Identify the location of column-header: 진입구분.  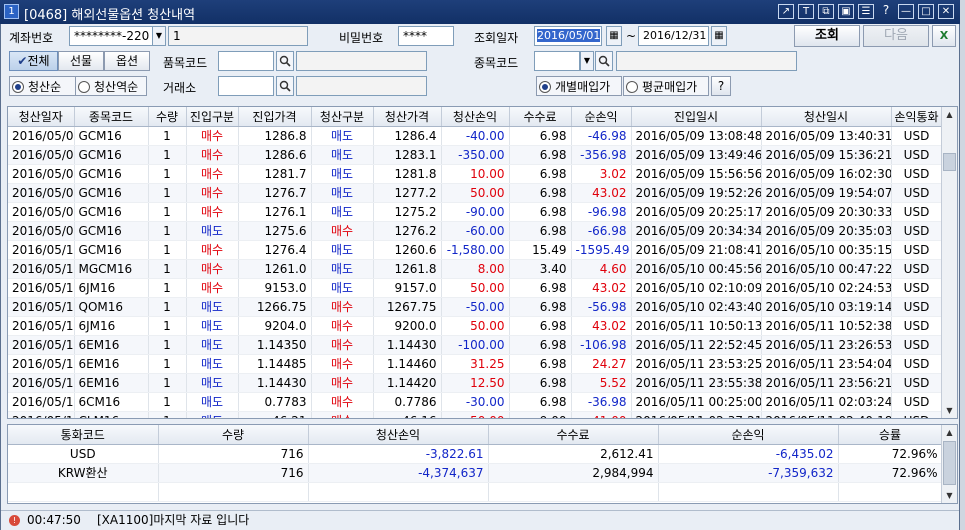
(212, 117).